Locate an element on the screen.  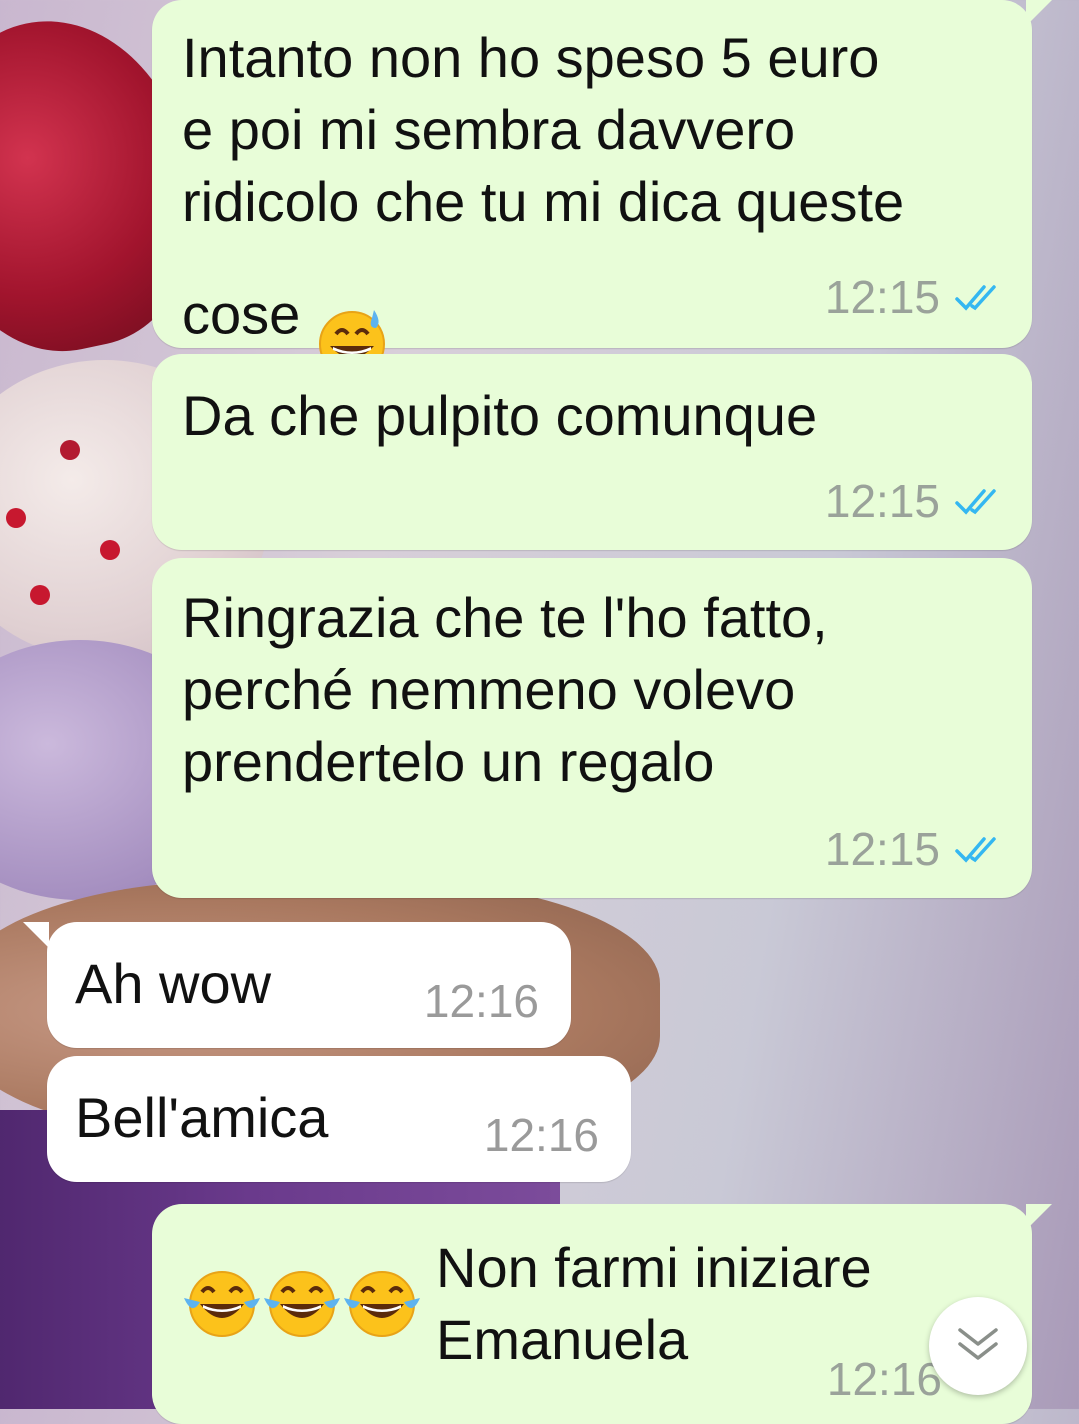
scroll-to-bottom-button is located at coordinates (978, 1346).